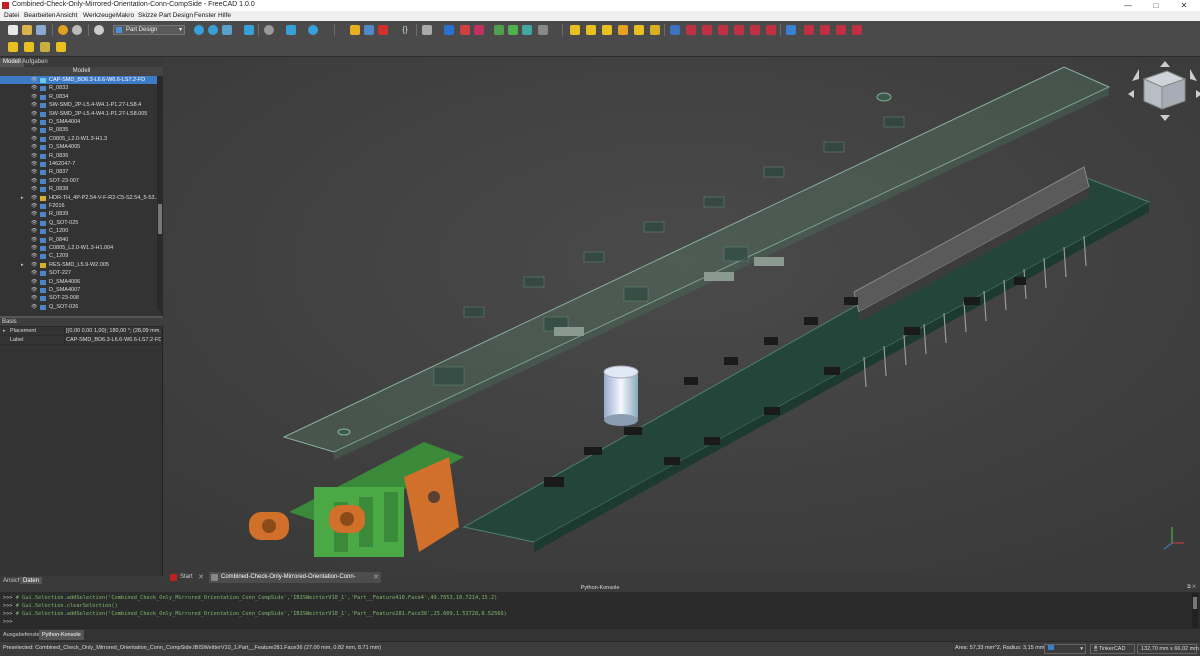 The width and height of the screenshot is (1200, 656). I want to click on scrollbar-thumb, so click(160, 219).